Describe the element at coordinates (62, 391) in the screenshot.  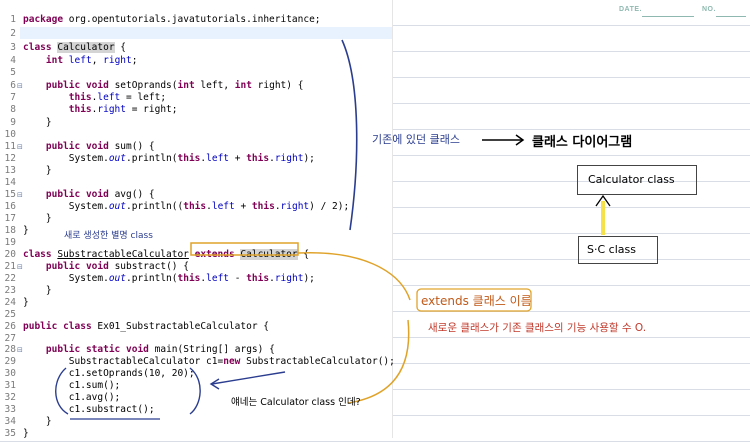
I see `calls-bracket-left` at that location.